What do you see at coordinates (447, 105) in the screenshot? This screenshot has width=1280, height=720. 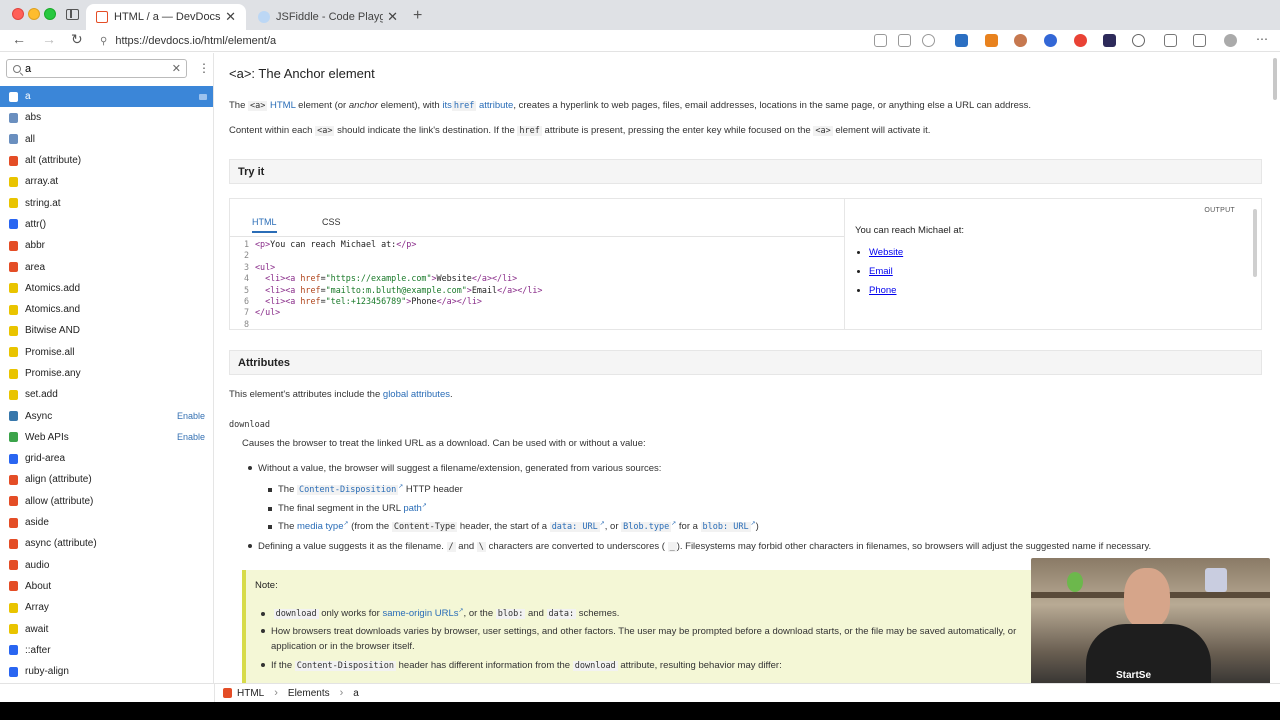 I see `href-link: its` at bounding box center [447, 105].